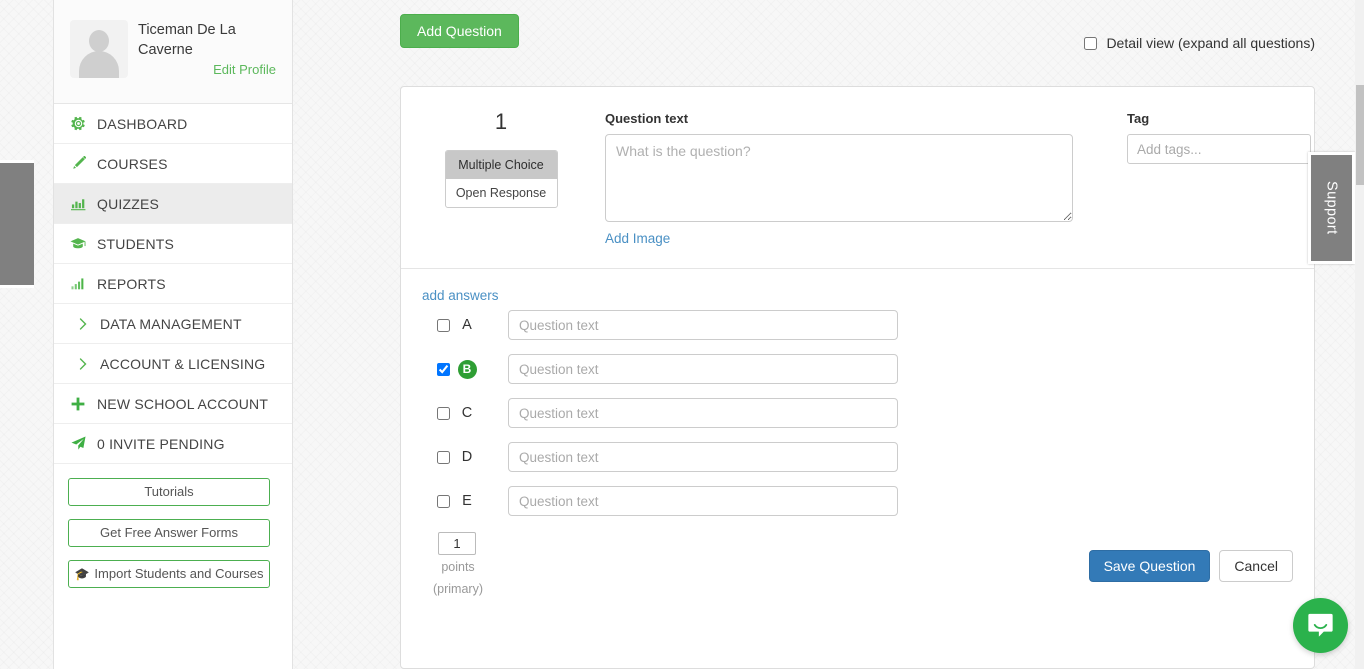  I want to click on question-text-input, so click(839, 178).